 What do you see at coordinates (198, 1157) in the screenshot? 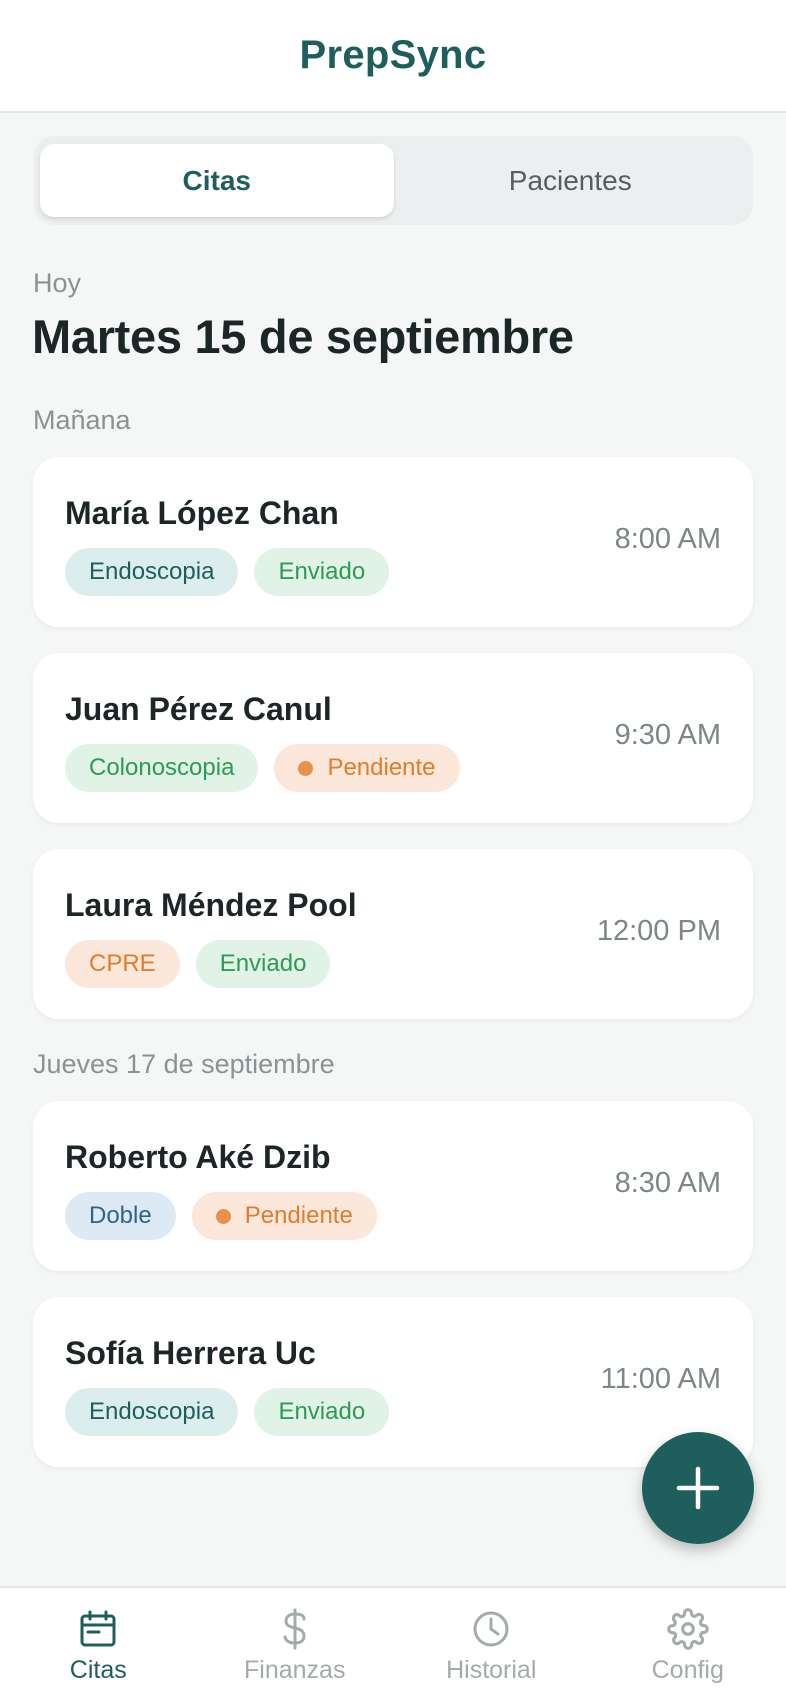
I see `patient-name: Roberto Aké Dzib` at bounding box center [198, 1157].